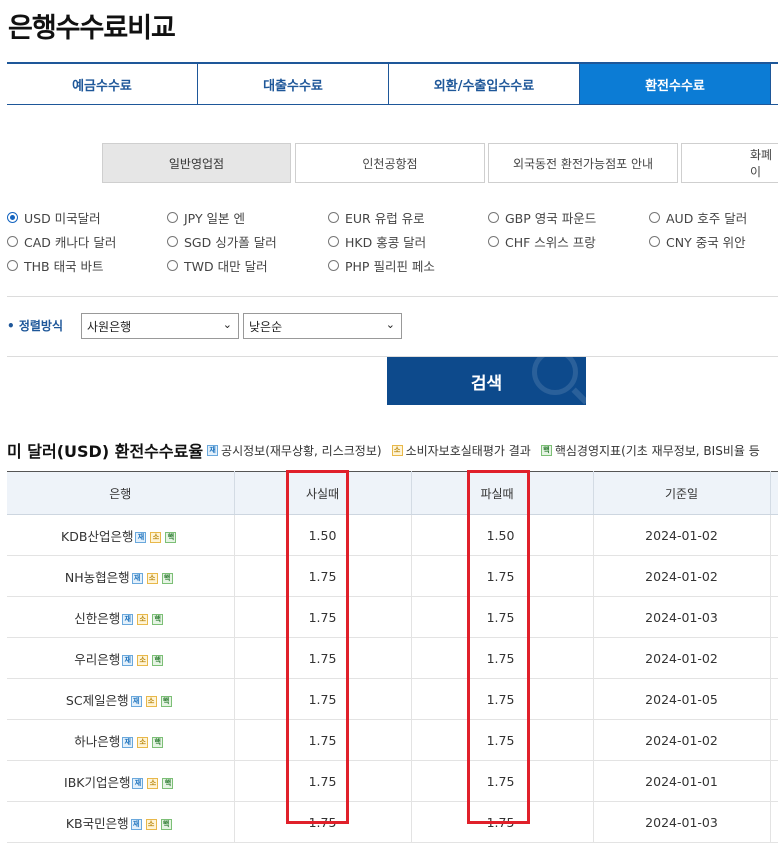 This screenshot has height=843, width=778. I want to click on table-header-row: 은행 사실때 파실때 기준일, so click(392, 493).